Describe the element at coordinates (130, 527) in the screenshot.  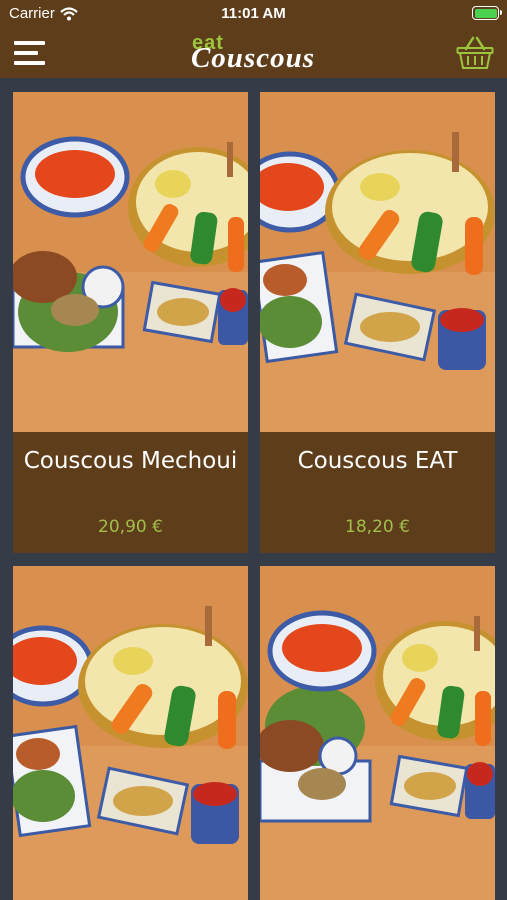
I see `product-price: 20,90 €` at that location.